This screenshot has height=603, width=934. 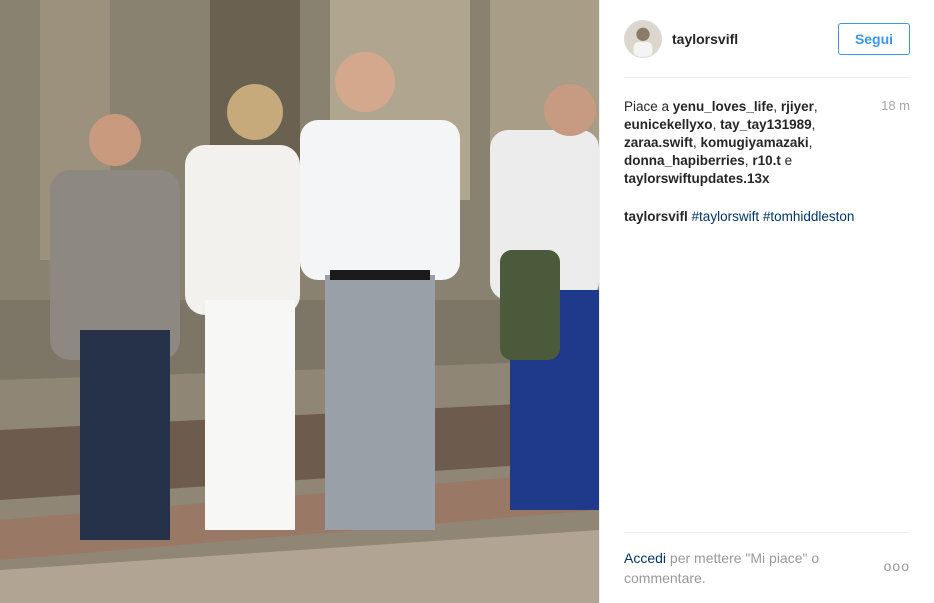 What do you see at coordinates (668, 124) in the screenshot?
I see `liked-by-user: eunicekellyxo` at bounding box center [668, 124].